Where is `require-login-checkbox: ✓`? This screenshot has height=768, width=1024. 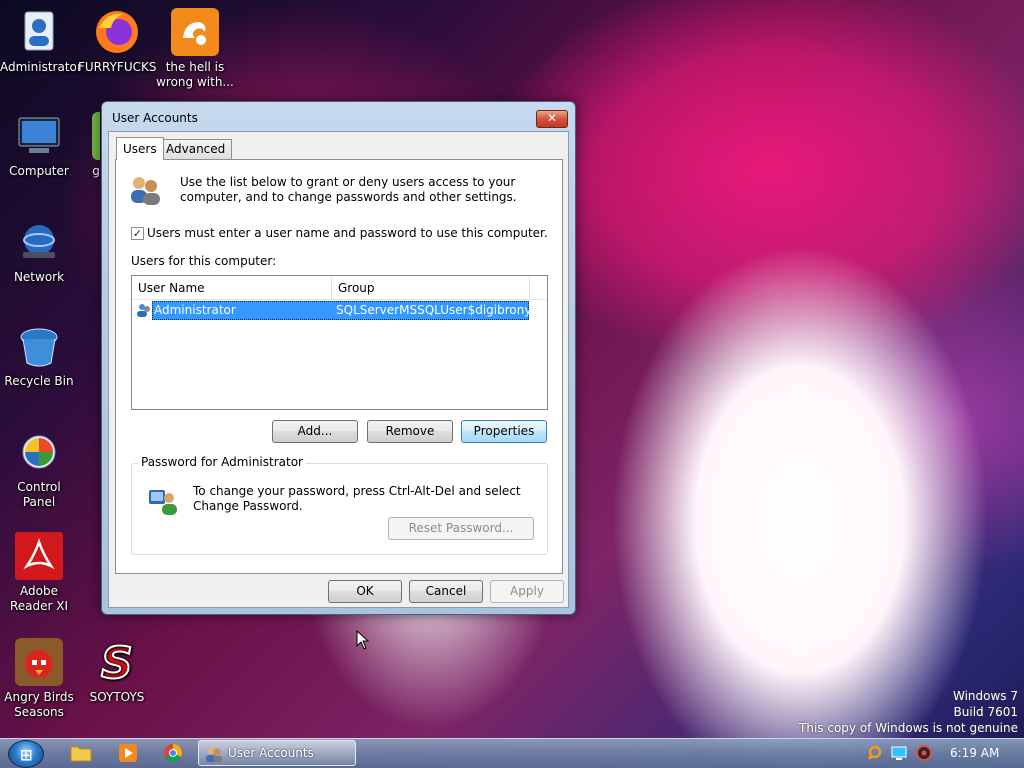
require-login-checkbox: ✓ is located at coordinates (137, 233).